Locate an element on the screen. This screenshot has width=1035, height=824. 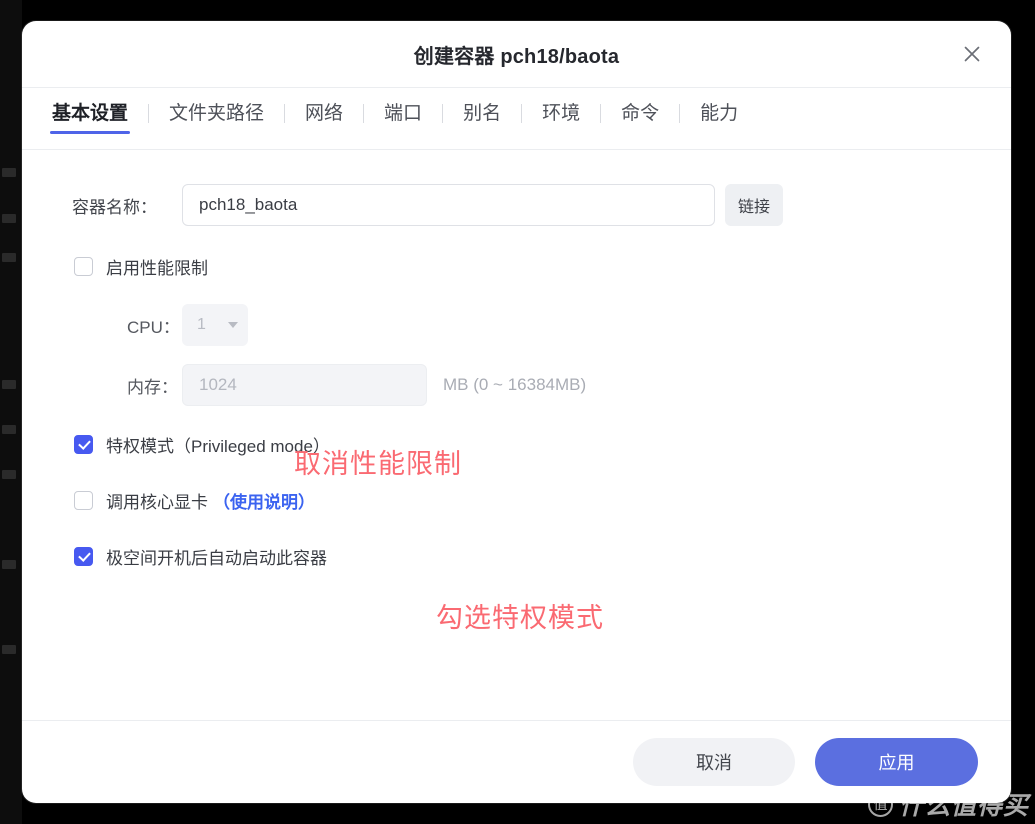
memory-row: 内存： MB (0 ~ 16384MB) is located at coordinates (516, 385).